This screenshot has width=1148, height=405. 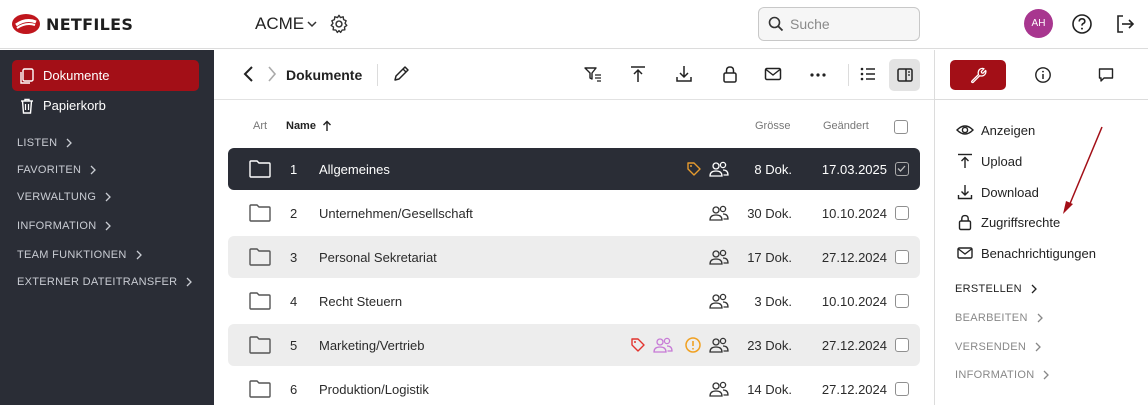 I want to click on action-label: Download, so click(x=1010, y=192).